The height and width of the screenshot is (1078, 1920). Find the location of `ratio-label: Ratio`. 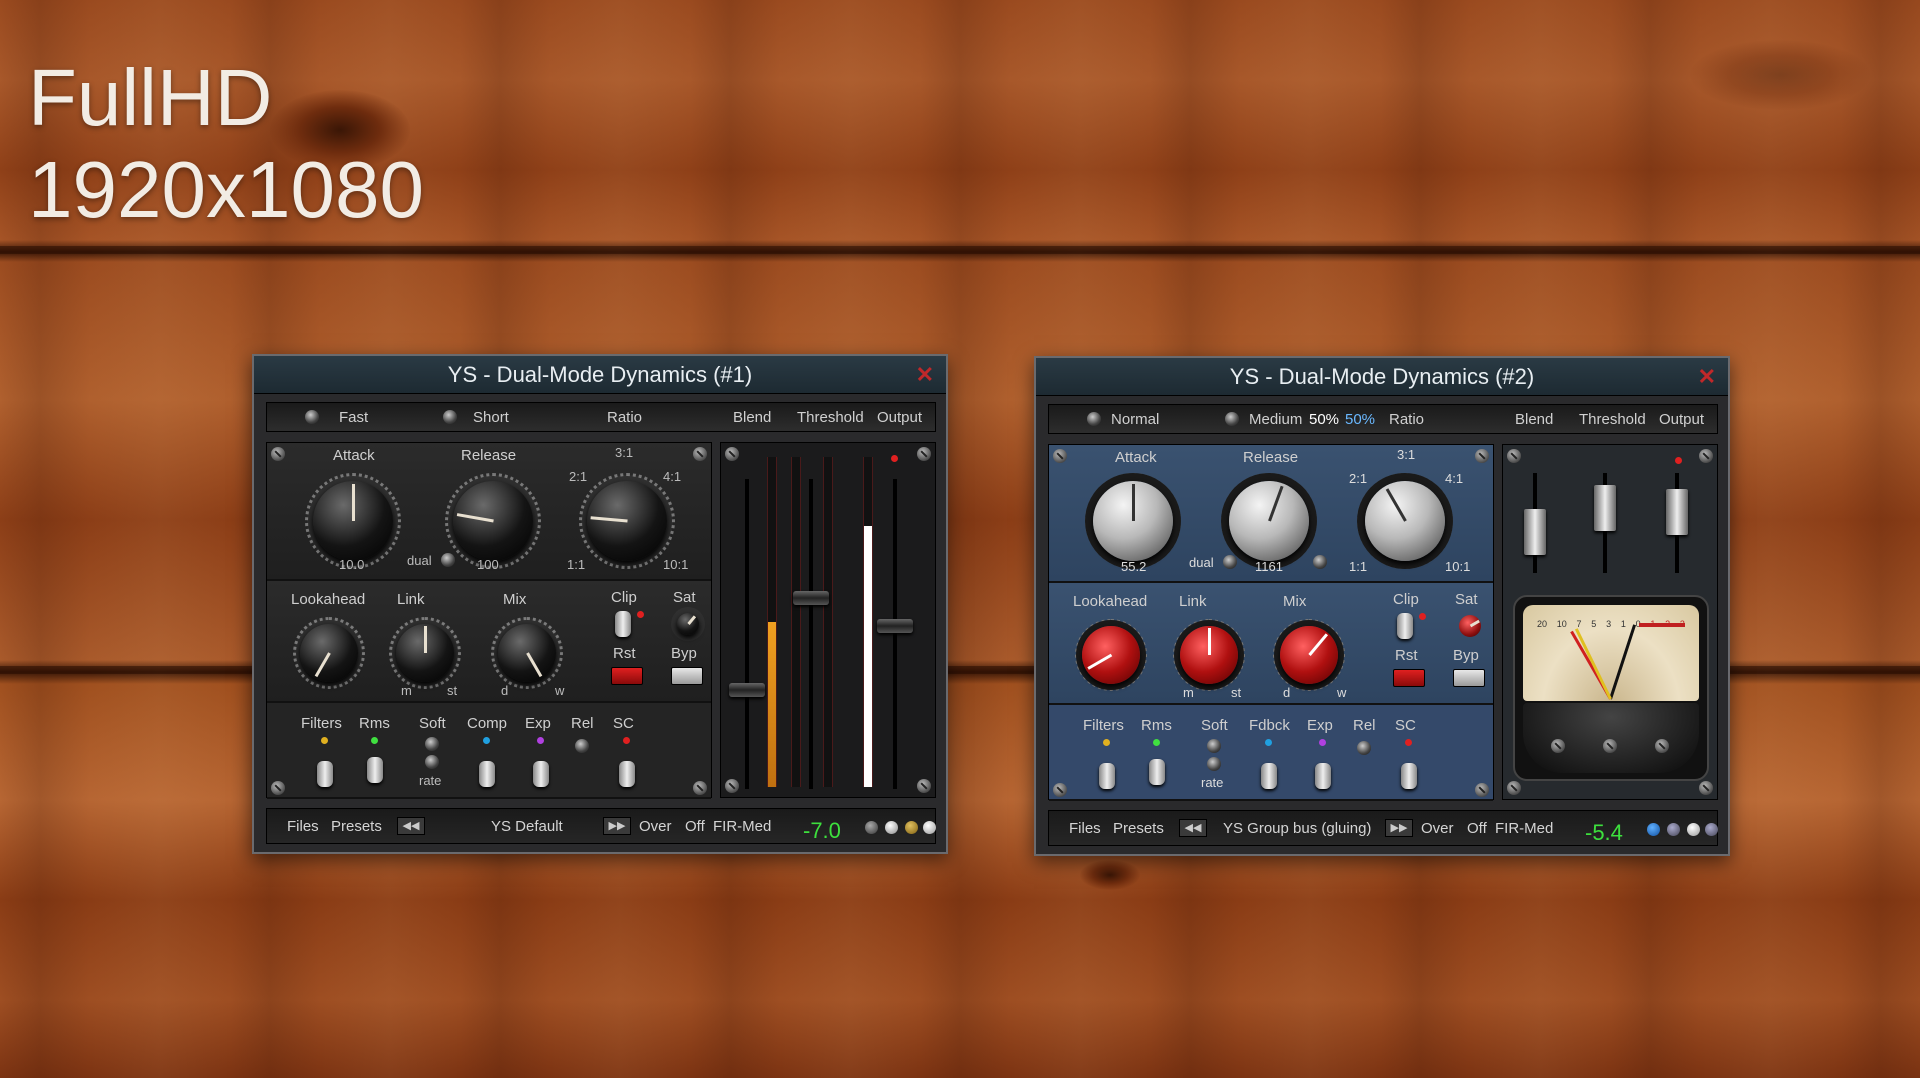

ratio-label: Ratio is located at coordinates (625, 417).